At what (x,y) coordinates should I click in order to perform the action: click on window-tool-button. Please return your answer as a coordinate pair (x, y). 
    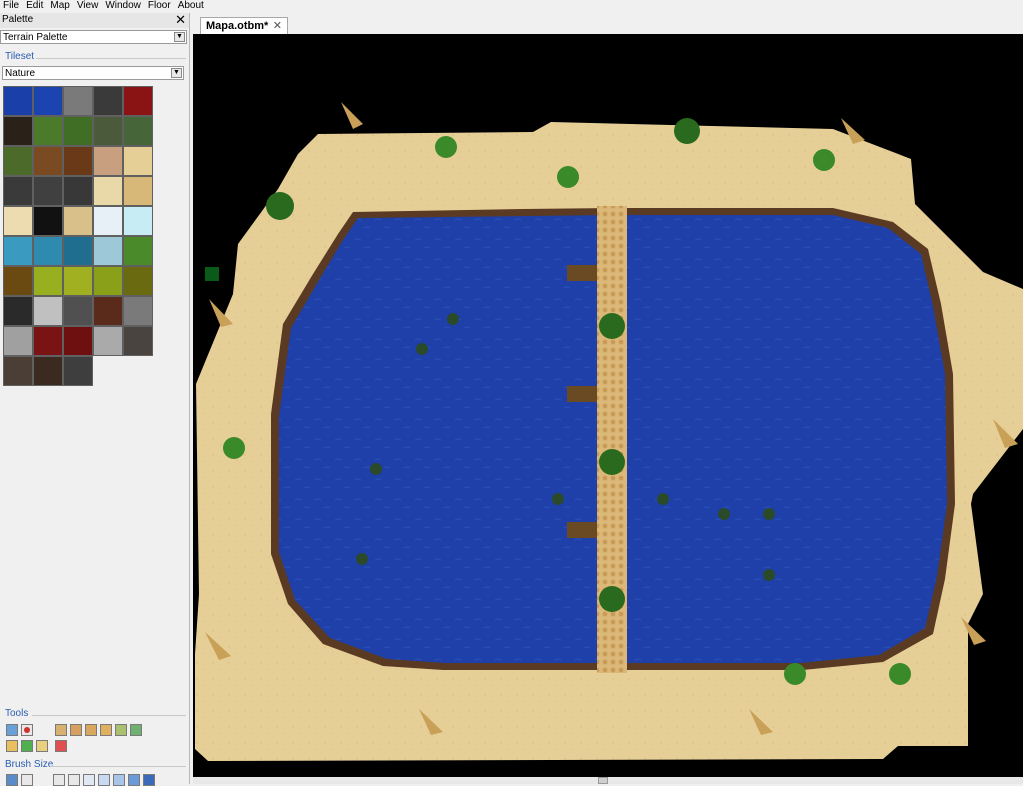
    Looking at the image, I should click on (91, 730).